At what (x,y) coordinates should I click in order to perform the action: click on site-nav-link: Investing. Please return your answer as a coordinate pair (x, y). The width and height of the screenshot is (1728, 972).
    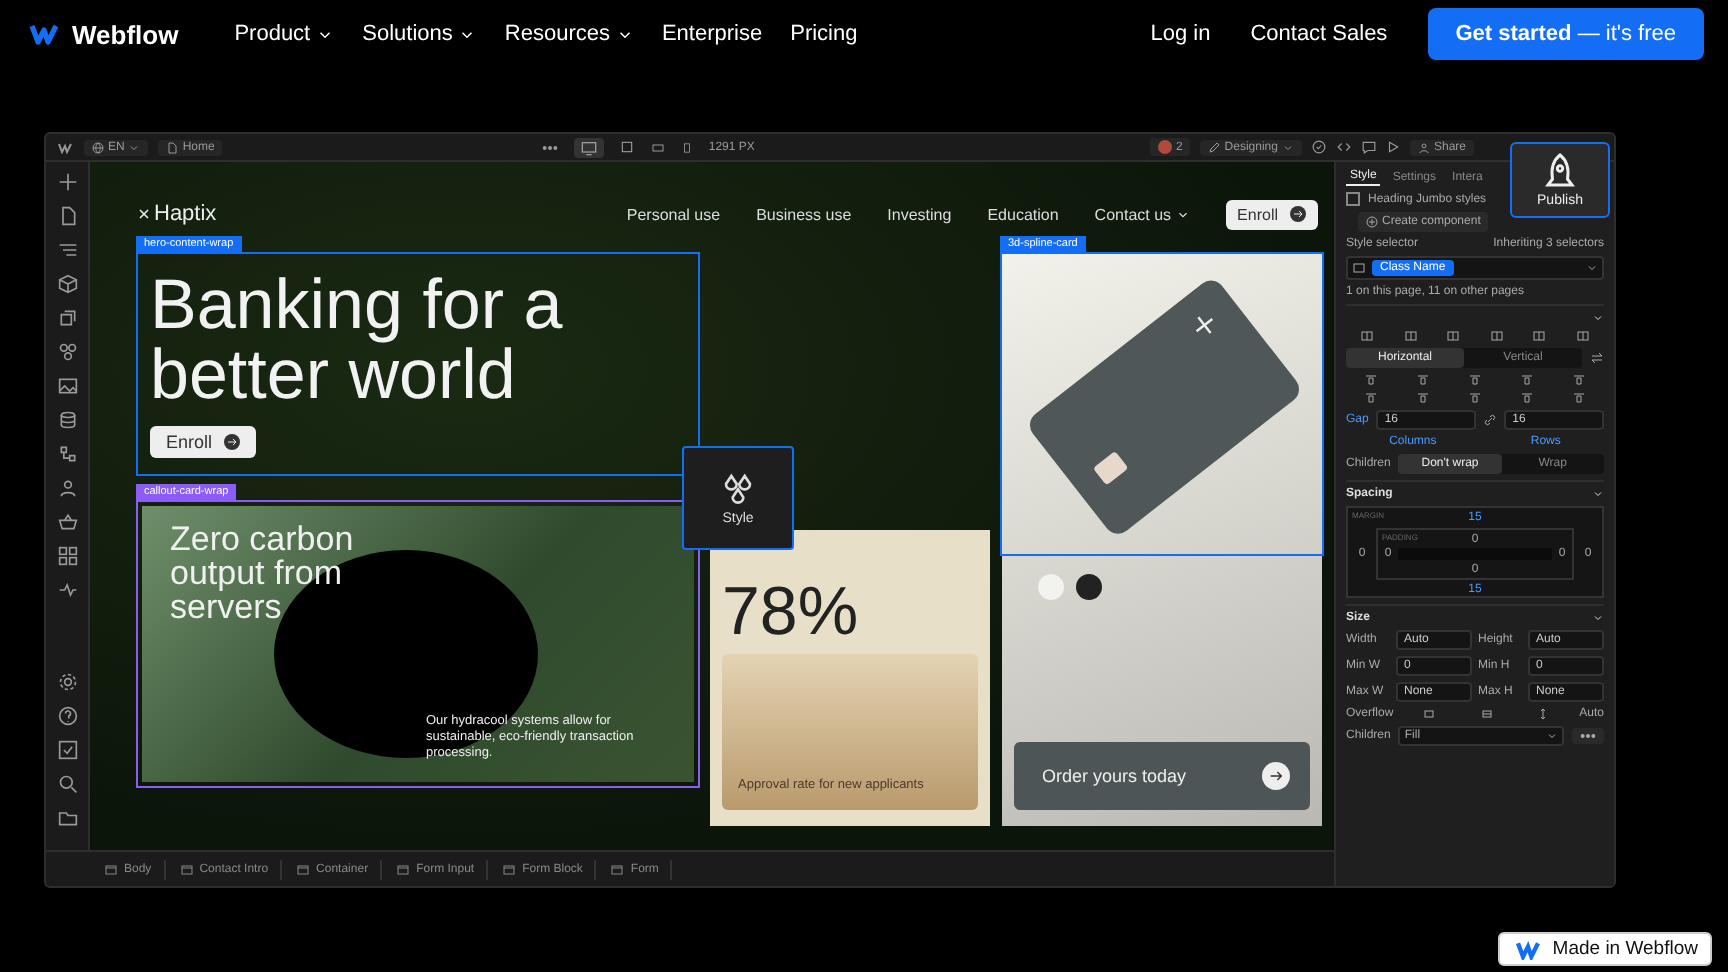
    Looking at the image, I should click on (919, 214).